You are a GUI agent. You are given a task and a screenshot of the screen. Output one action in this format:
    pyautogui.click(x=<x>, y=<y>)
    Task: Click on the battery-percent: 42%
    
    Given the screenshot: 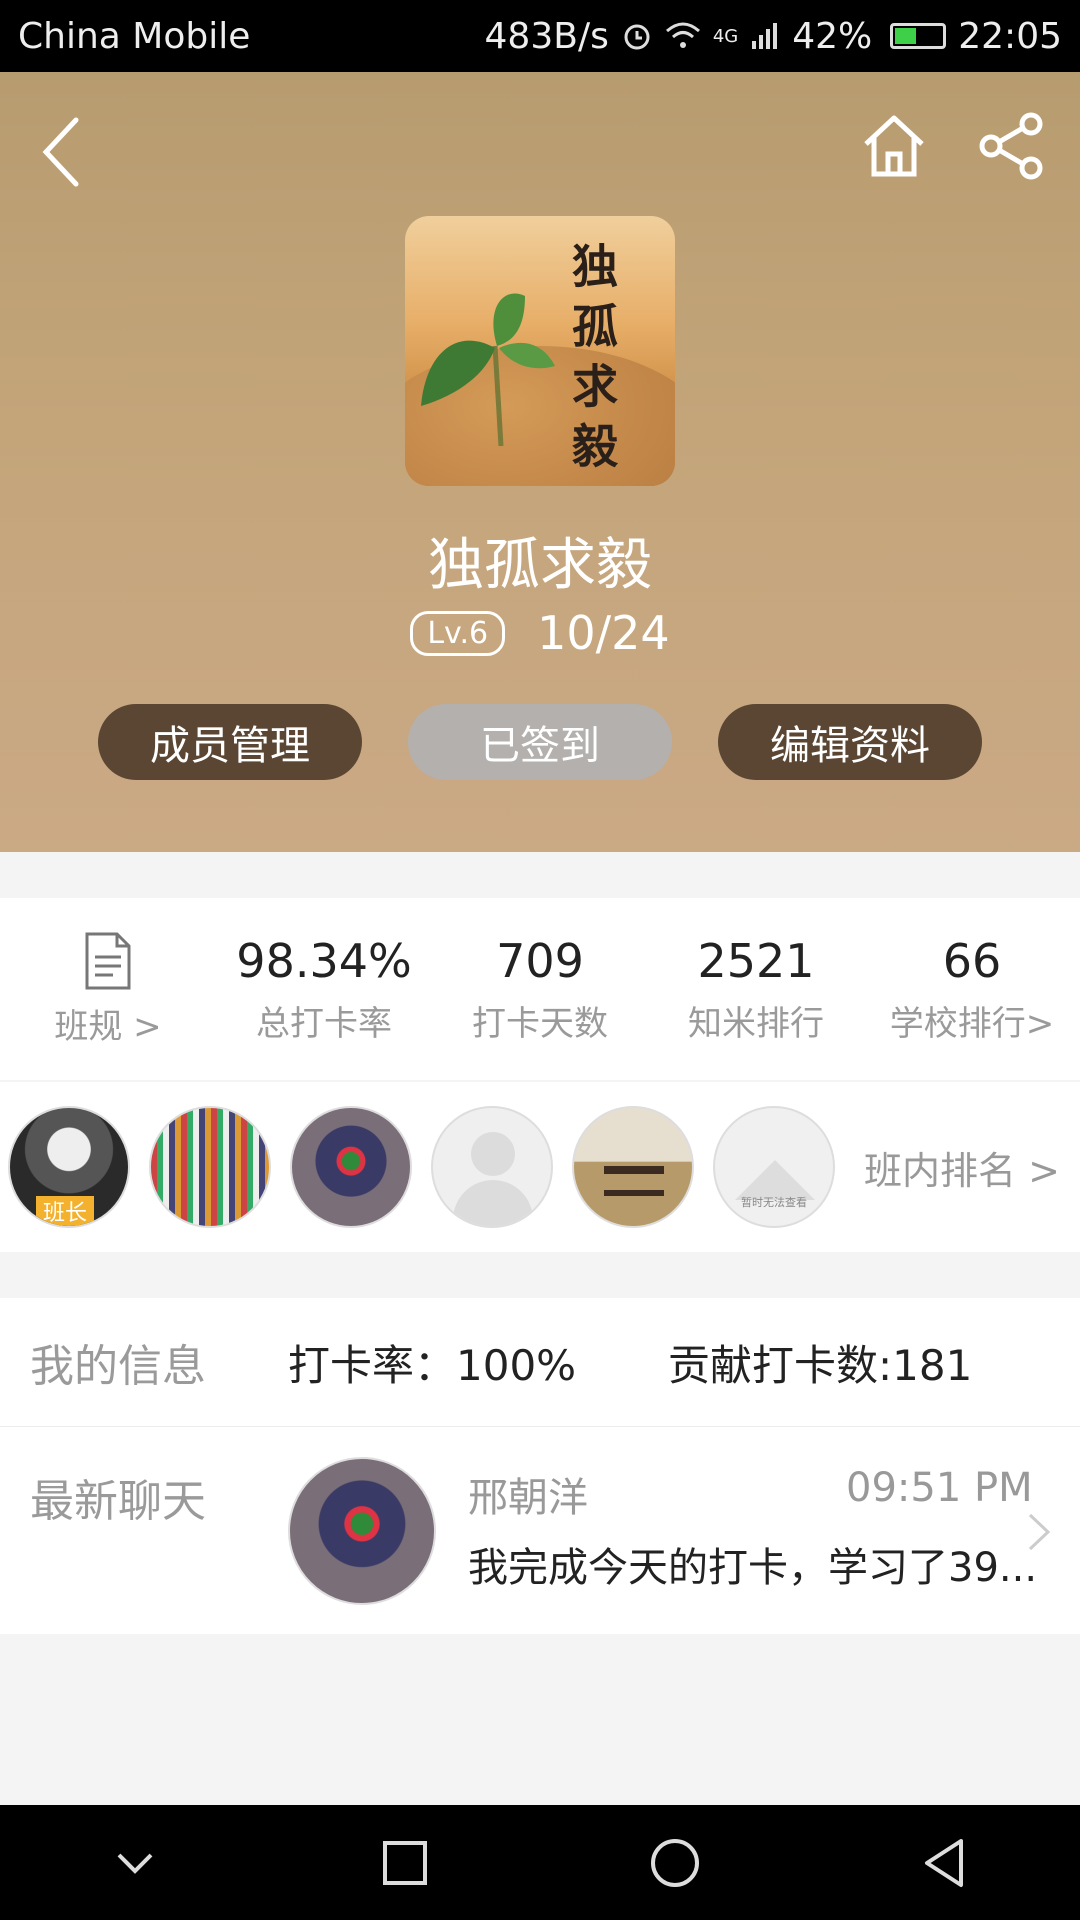 What is the action you would take?
    pyautogui.click(x=832, y=36)
    